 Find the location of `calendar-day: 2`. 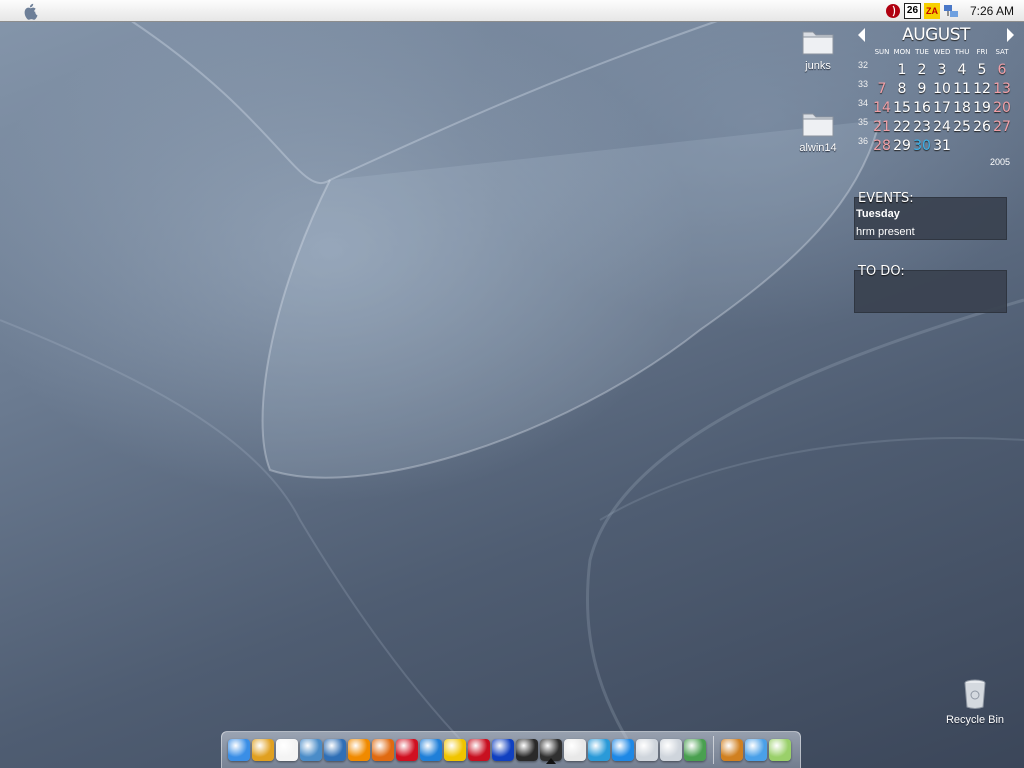

calendar-day: 2 is located at coordinates (922, 70).